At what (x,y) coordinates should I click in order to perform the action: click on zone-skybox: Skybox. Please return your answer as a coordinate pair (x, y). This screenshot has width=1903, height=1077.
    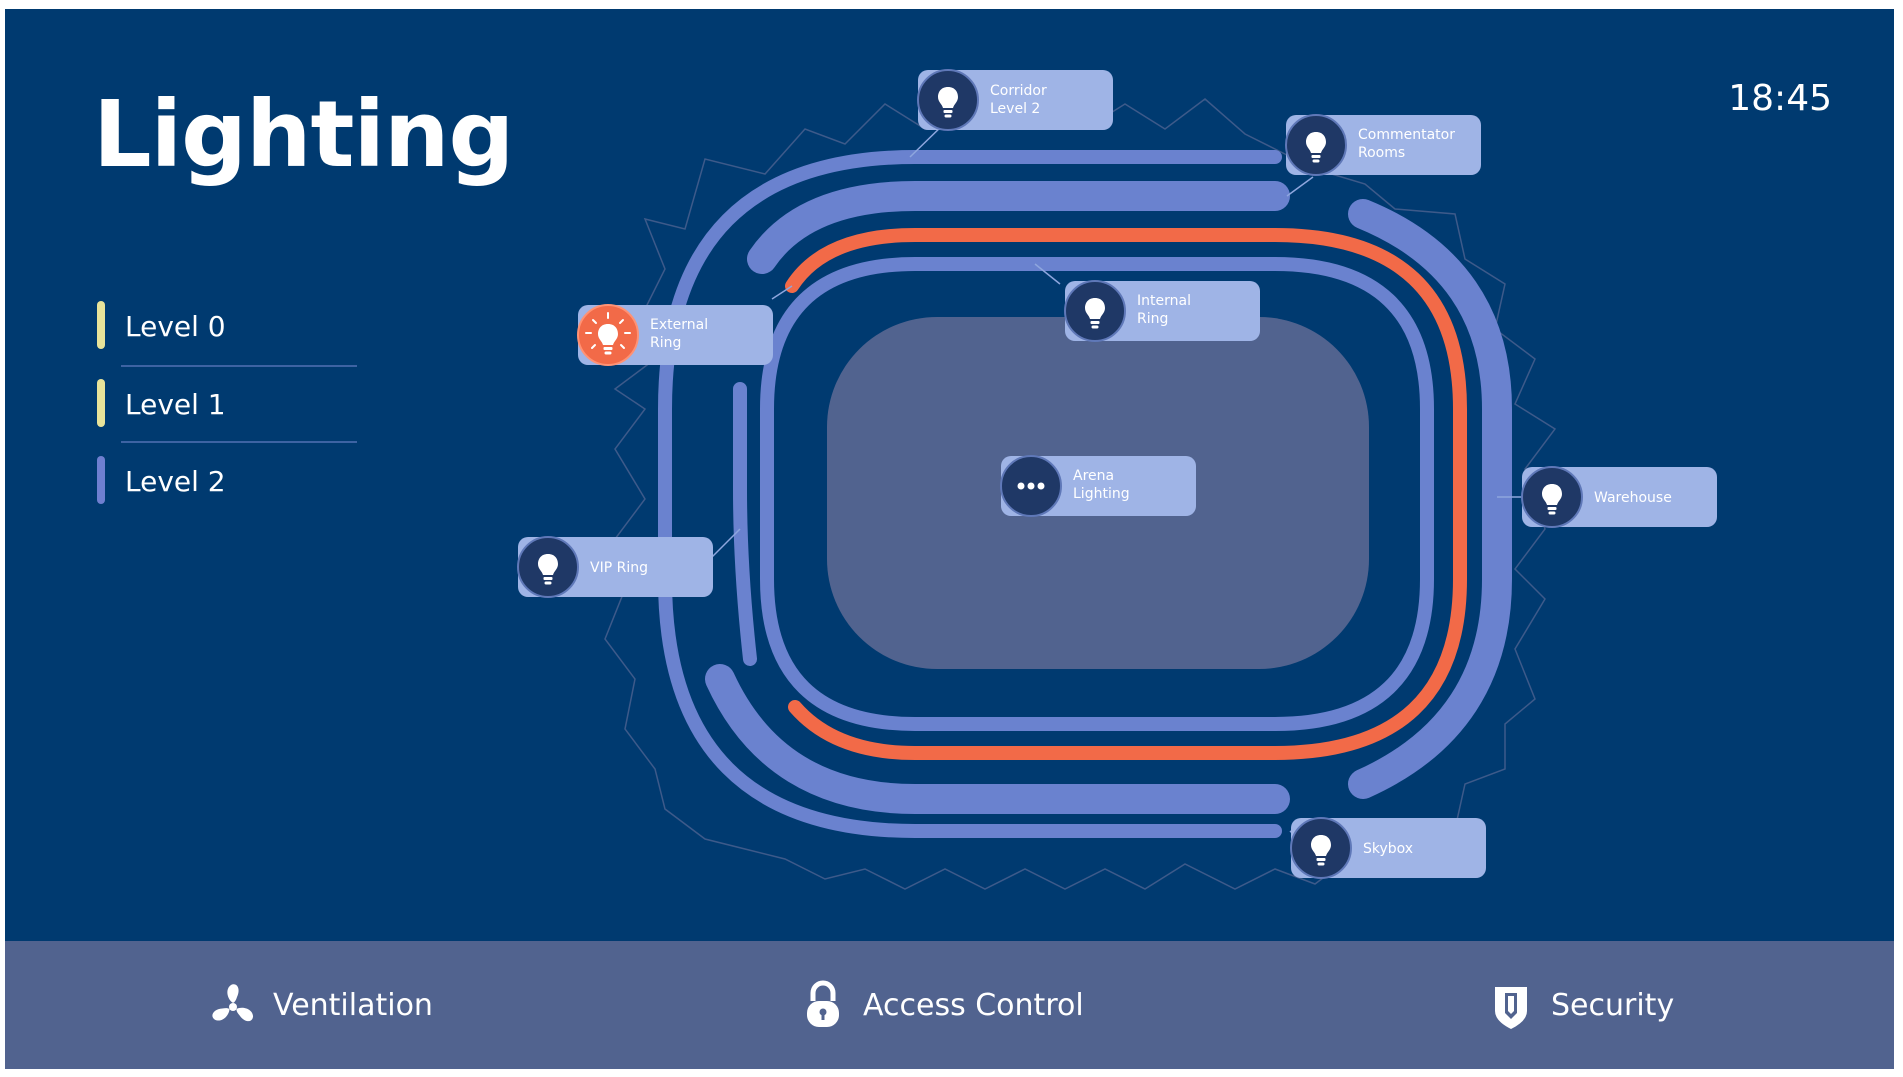
    Looking at the image, I should click on (1388, 848).